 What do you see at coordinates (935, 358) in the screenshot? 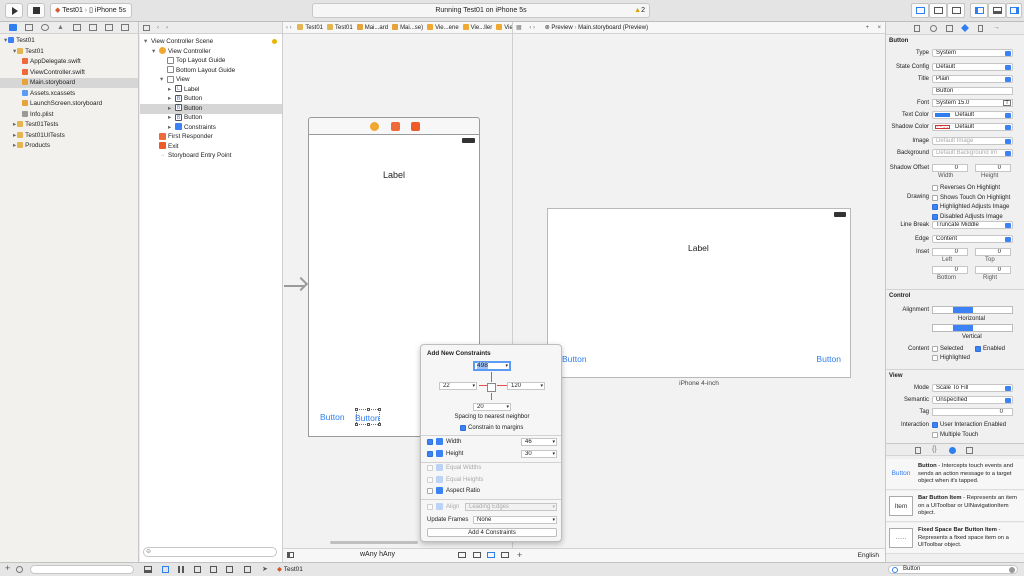
I see `highlighted-checkbox` at bounding box center [935, 358].